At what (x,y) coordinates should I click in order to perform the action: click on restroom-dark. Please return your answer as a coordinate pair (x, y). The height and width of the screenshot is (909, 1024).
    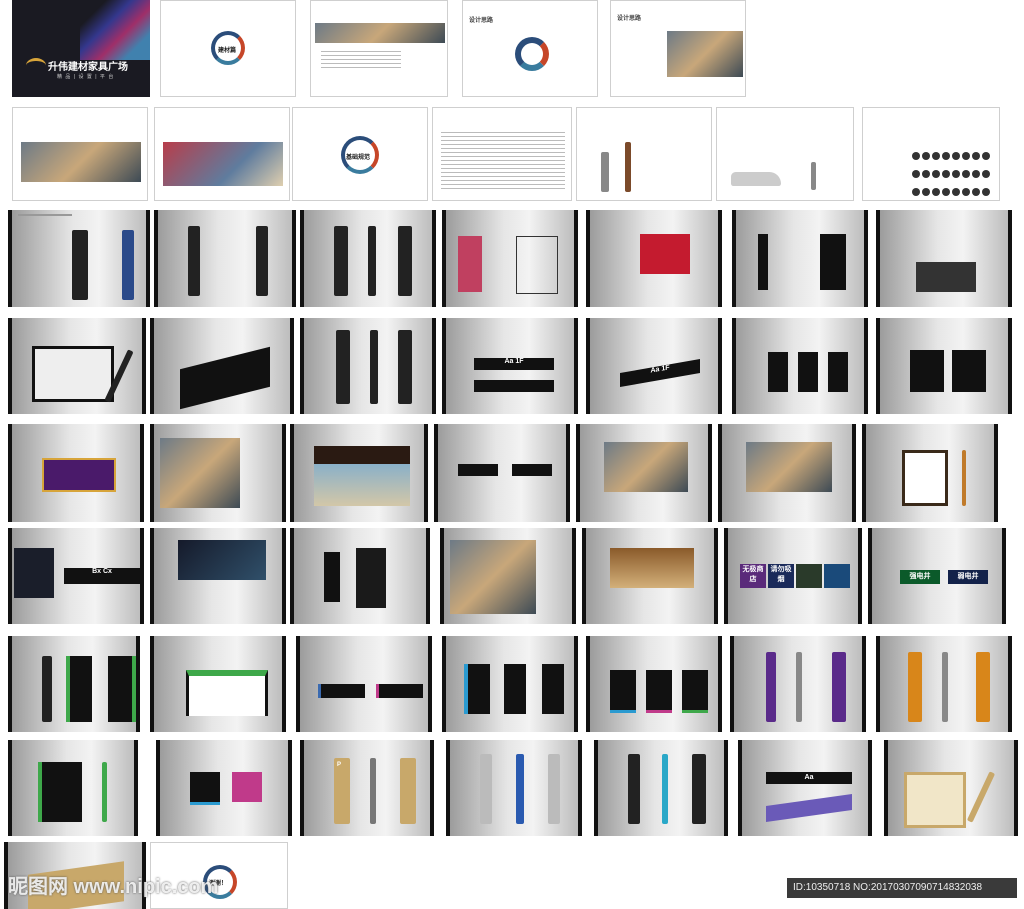
    Looking at the image, I should click on (515, 689).